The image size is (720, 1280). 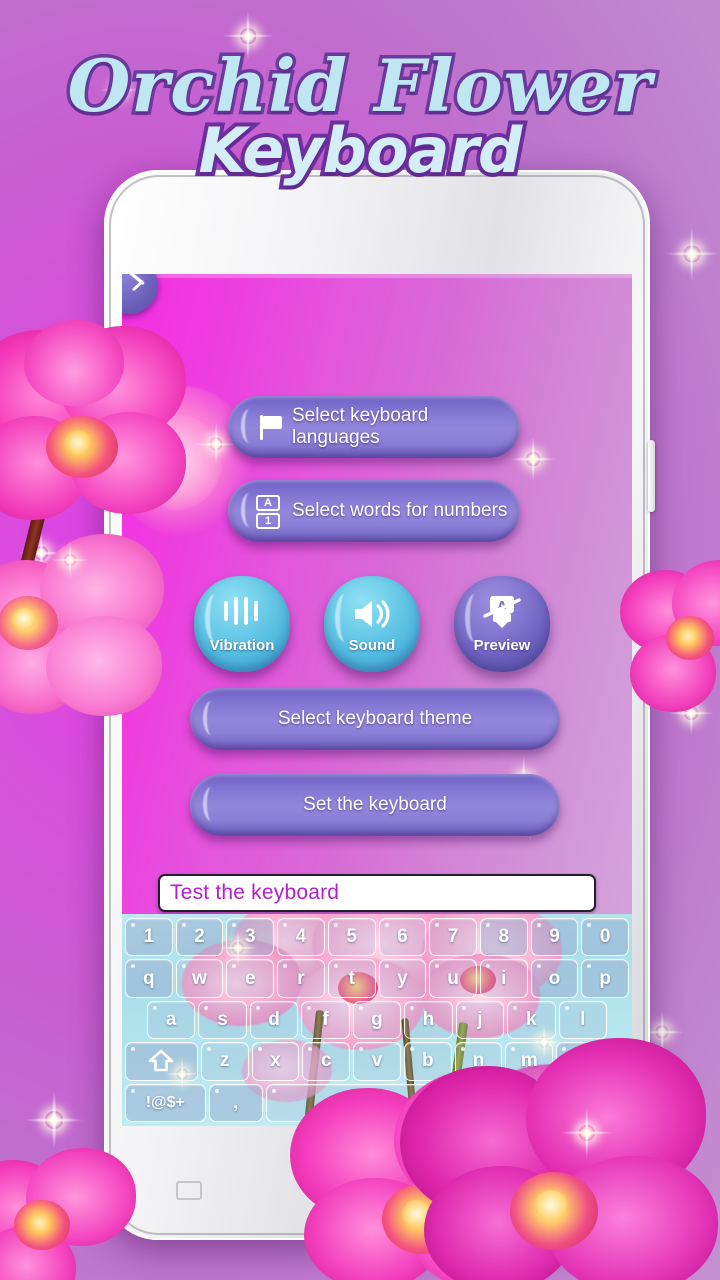 I want to click on key-x: x, so click(x=275, y=1061).